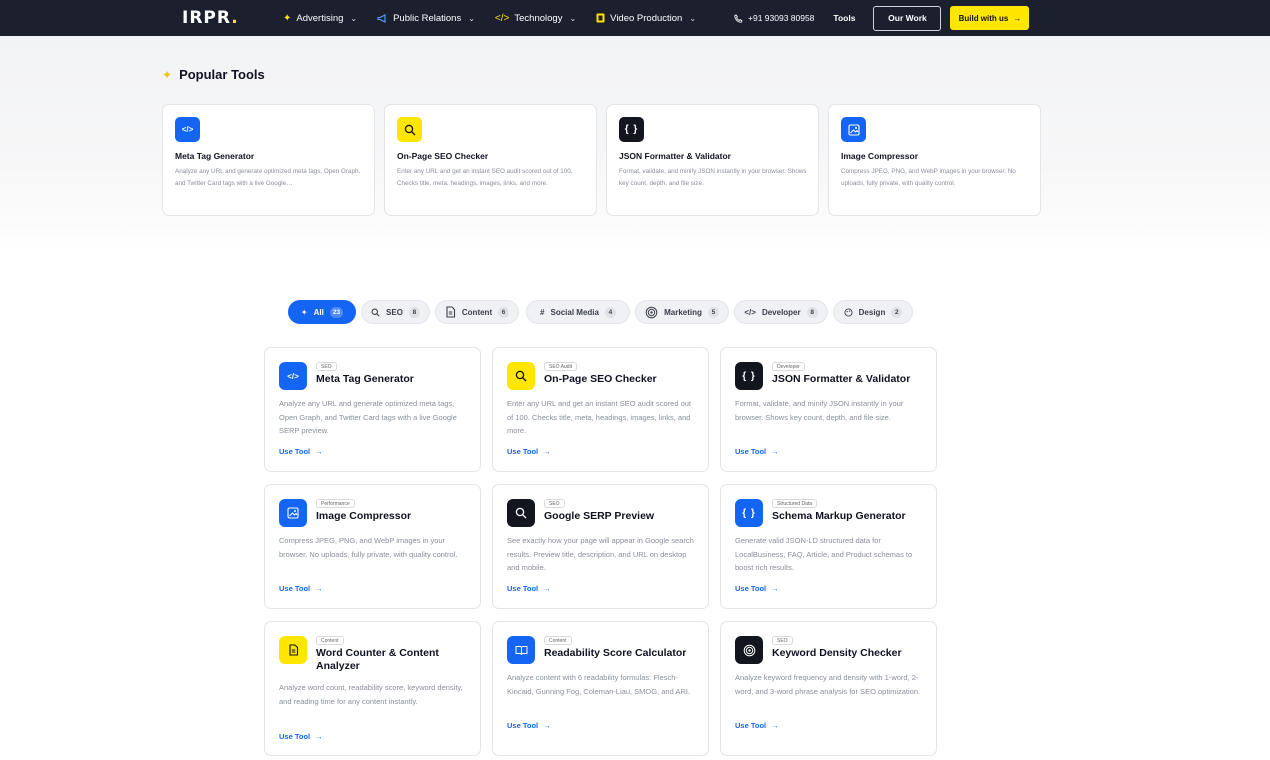 The image size is (1270, 760). I want to click on nav-technology: </> Technology ⌄, so click(535, 18).